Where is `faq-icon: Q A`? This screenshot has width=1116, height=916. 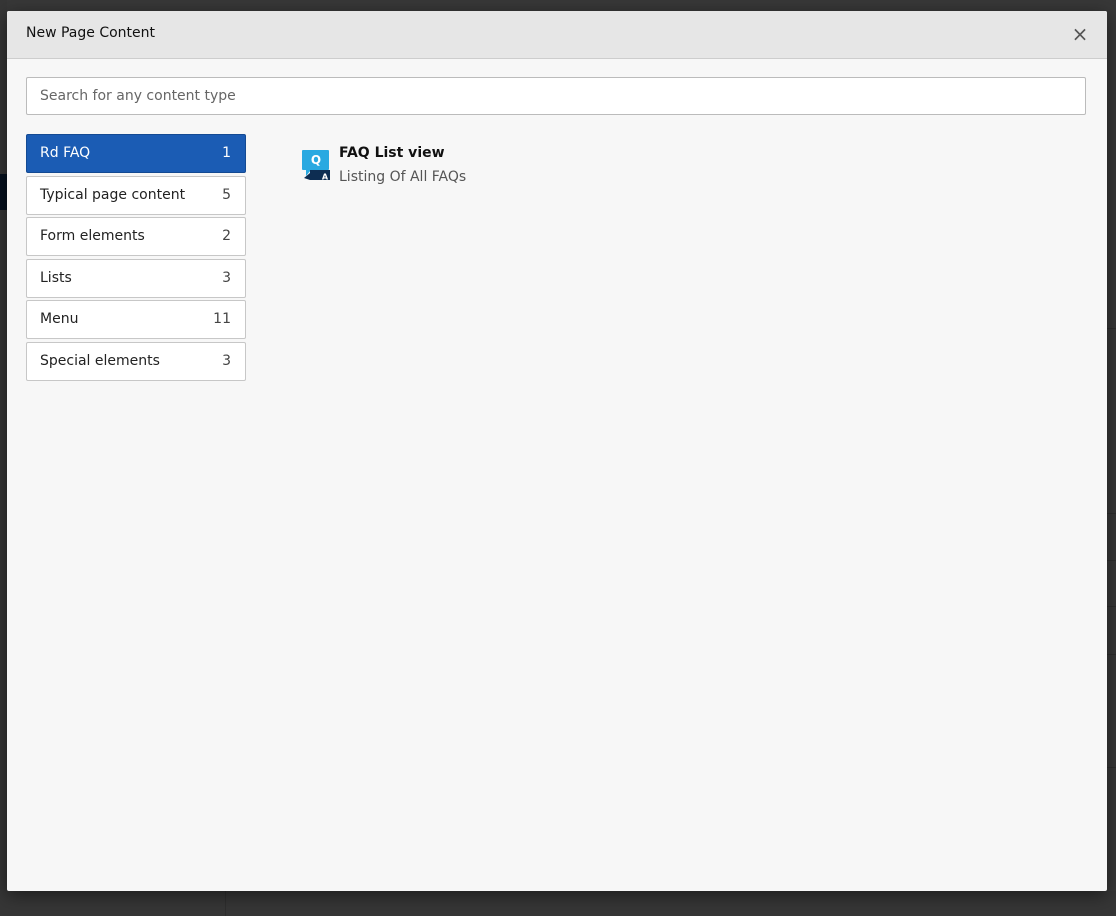
faq-icon: Q A is located at coordinates (316, 166).